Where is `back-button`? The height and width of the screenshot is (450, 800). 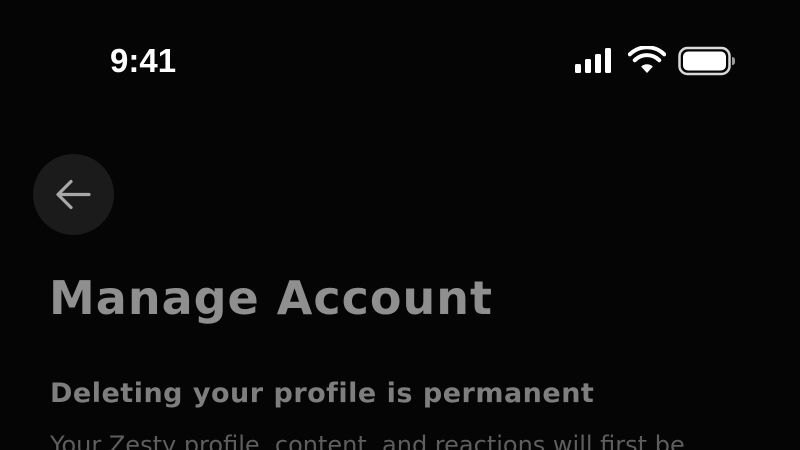
back-button is located at coordinates (73, 194).